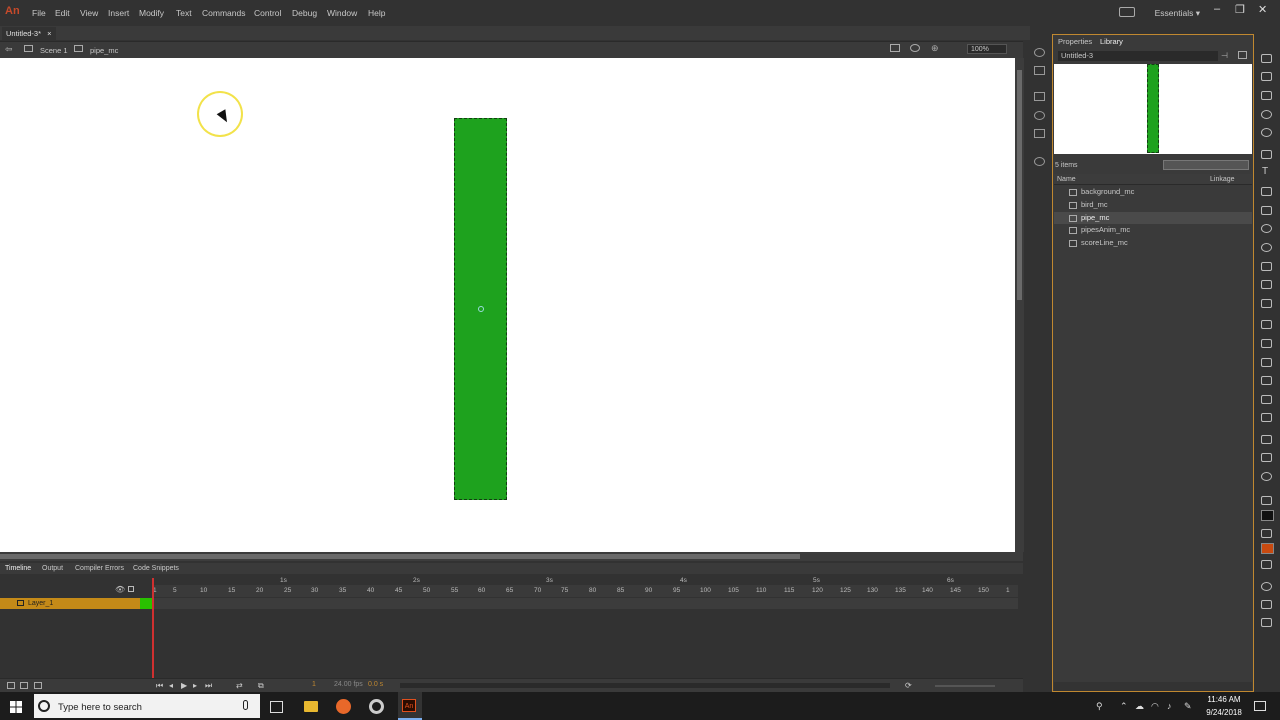 This screenshot has width=1280, height=720. What do you see at coordinates (1266, 622) in the screenshot?
I see `straighten-icon` at bounding box center [1266, 622].